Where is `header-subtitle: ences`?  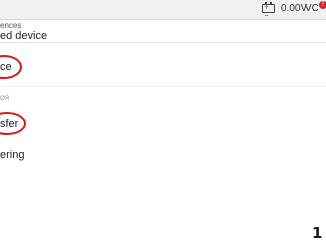
header-subtitle: ences is located at coordinates (11, 25).